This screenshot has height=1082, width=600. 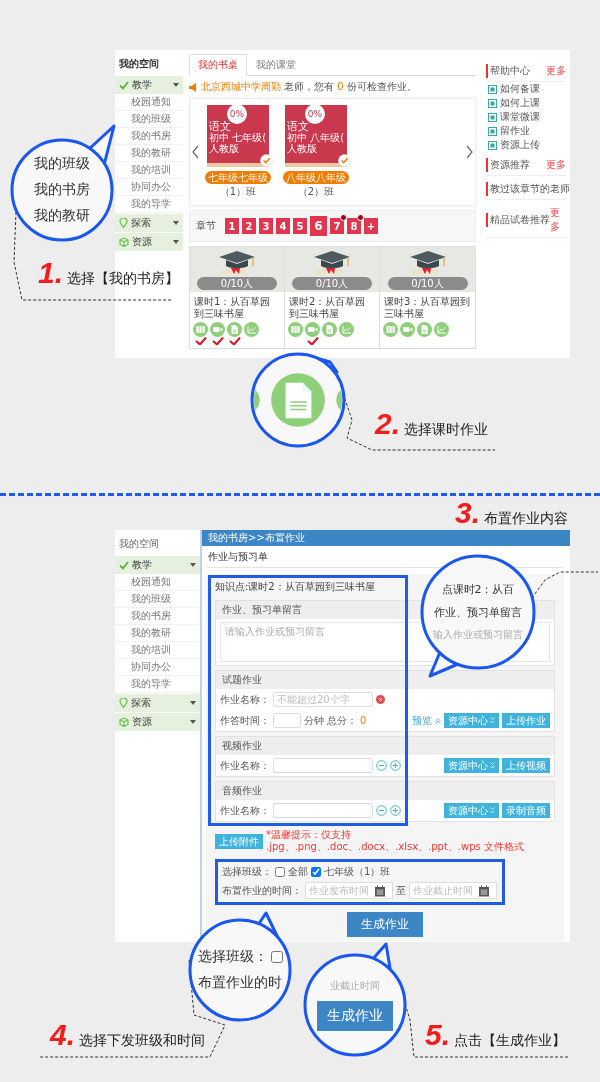 I want to click on chapter-tab: 2, so click(x=249, y=226).